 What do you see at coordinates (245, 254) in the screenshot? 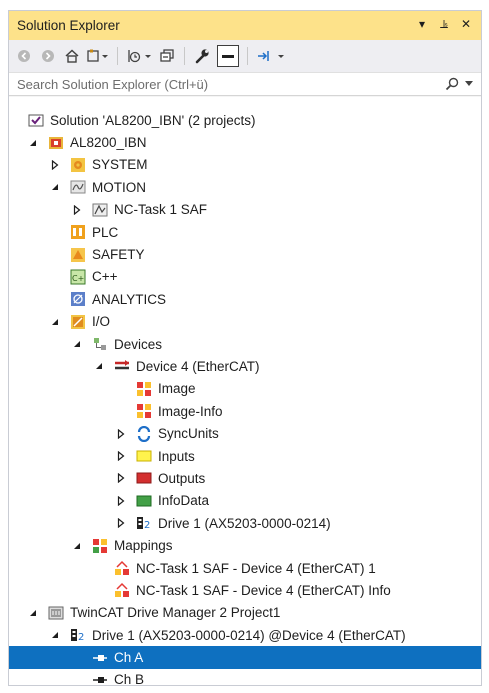
I see `tree-node: SAFETY` at bounding box center [245, 254].